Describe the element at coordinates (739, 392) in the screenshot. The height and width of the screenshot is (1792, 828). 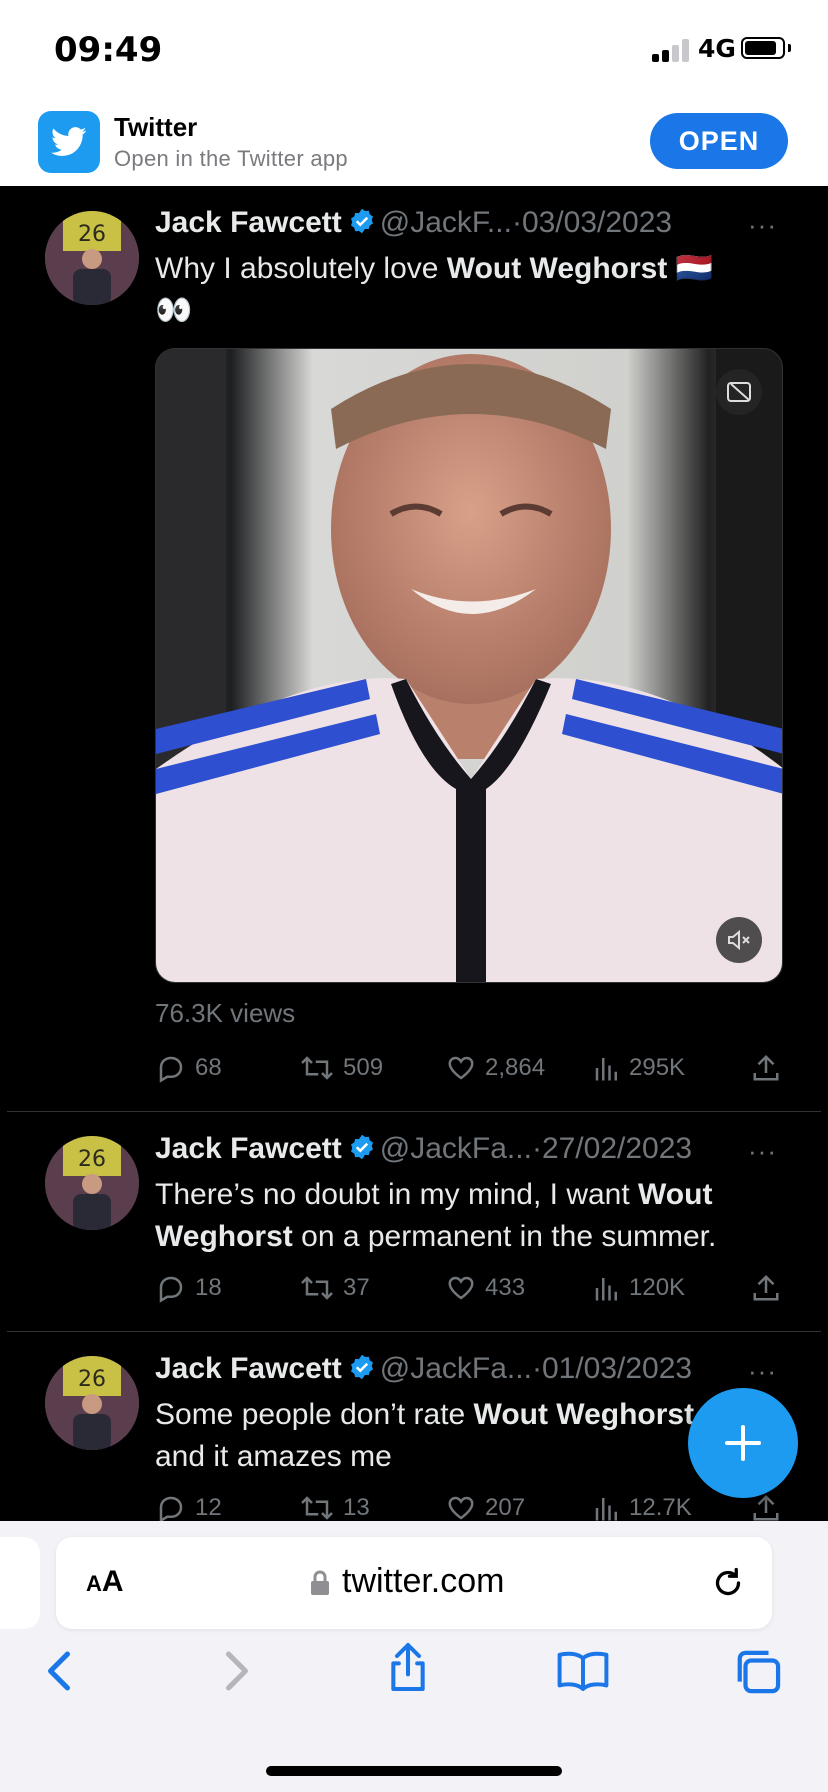
I see `captions-icon` at that location.